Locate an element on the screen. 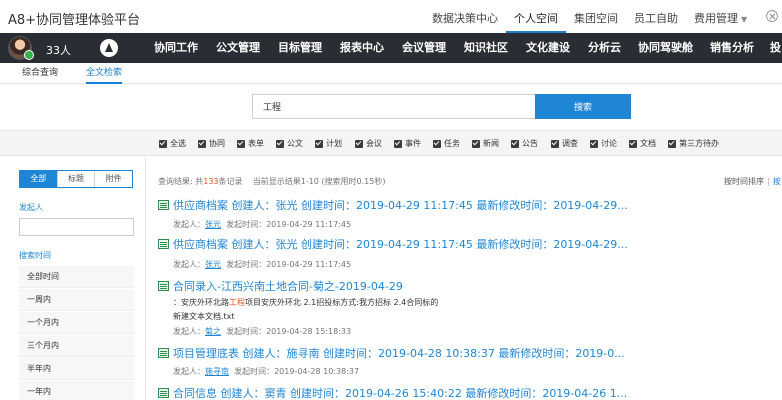 The width and height of the screenshot is (782, 400). filter-label: 调查 is located at coordinates (570, 143).